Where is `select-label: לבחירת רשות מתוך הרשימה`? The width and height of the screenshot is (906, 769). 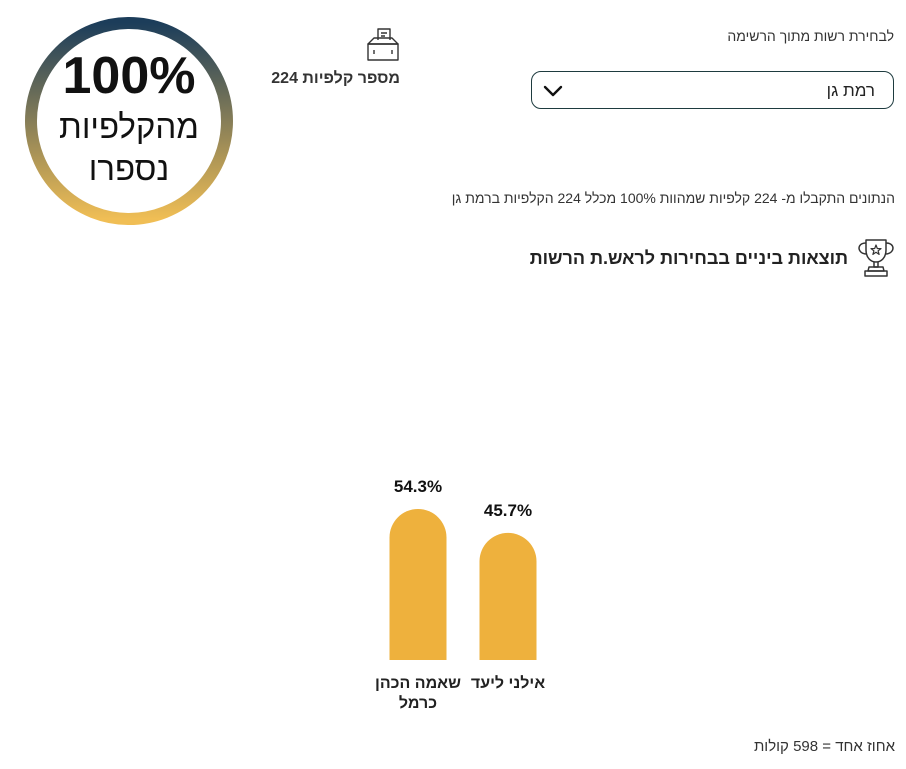 select-label: לבחירת רשות מתוך הרשימה is located at coordinates (810, 36).